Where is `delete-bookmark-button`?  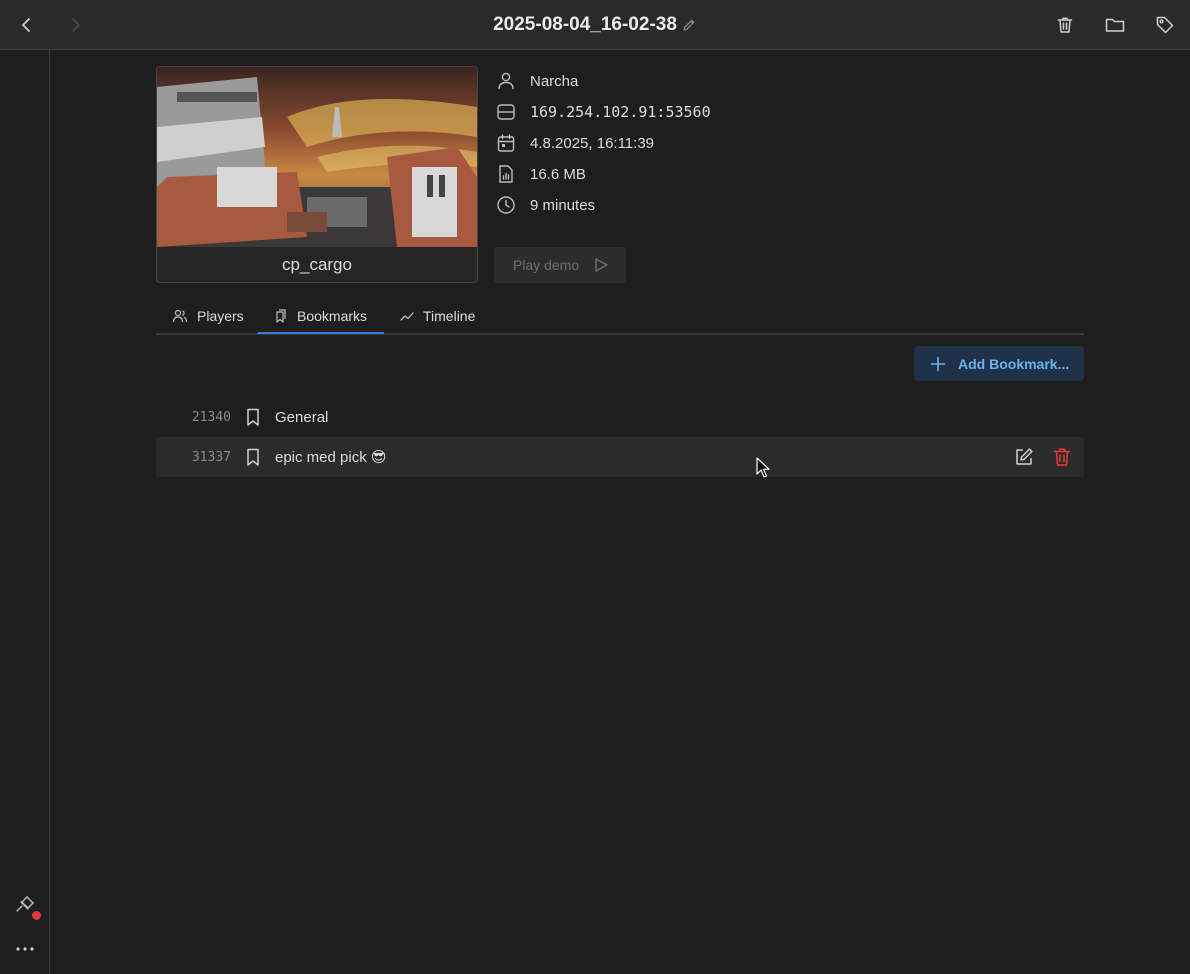
delete-bookmark-button is located at coordinates (1062, 457).